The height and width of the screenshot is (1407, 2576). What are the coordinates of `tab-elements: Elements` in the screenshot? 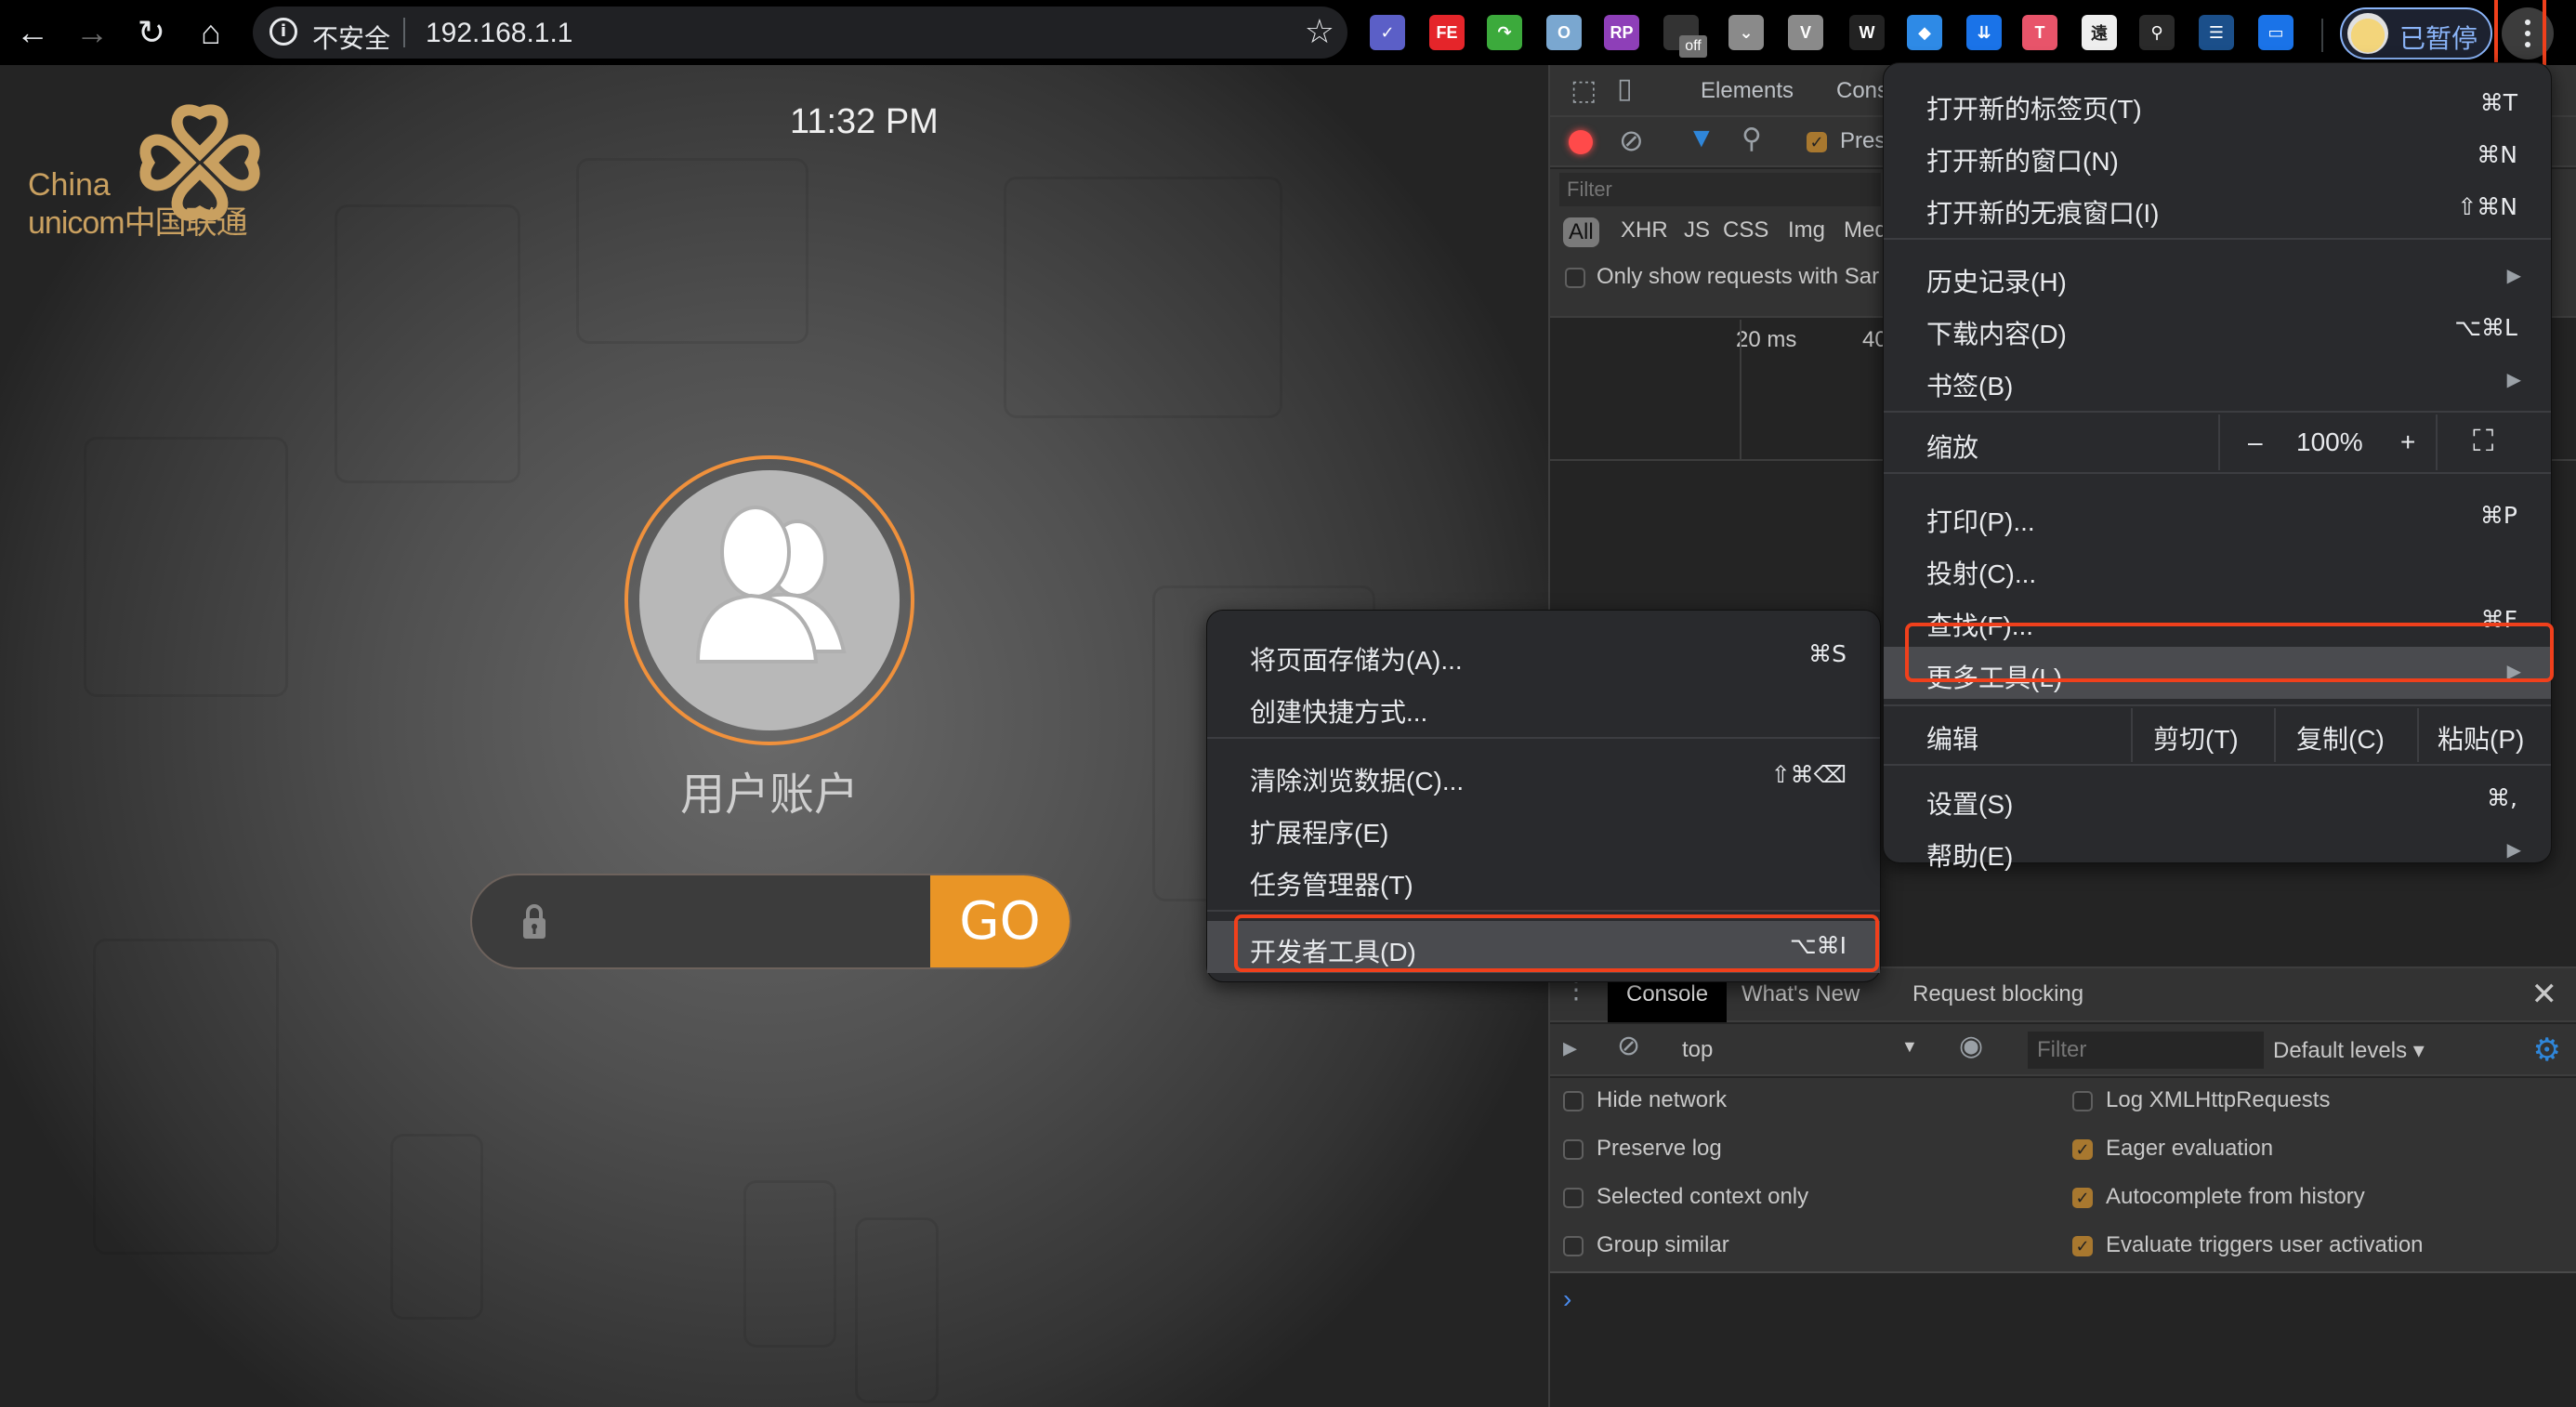 It's located at (1747, 91).